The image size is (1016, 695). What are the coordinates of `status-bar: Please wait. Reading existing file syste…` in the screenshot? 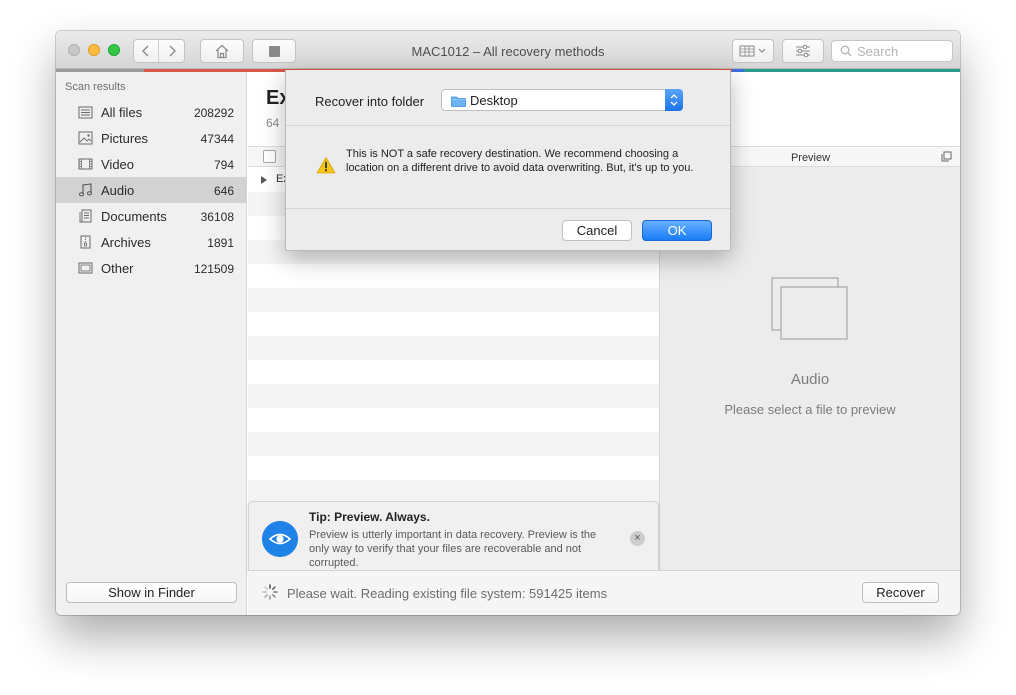 It's located at (604, 592).